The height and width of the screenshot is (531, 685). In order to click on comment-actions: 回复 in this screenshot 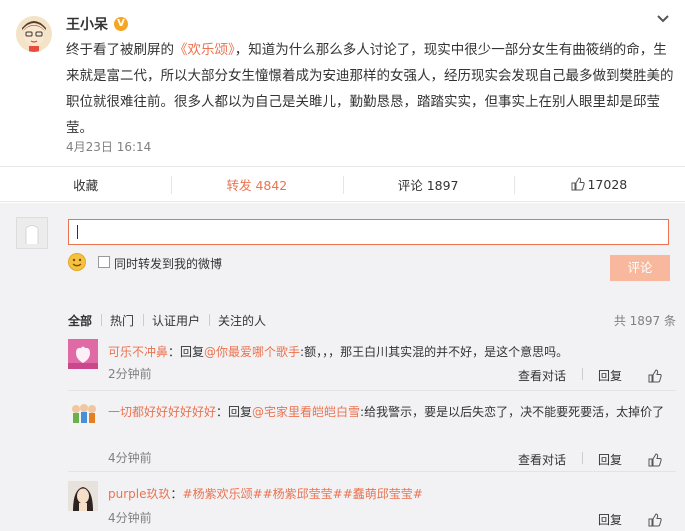, I will do `click(622, 519)`.